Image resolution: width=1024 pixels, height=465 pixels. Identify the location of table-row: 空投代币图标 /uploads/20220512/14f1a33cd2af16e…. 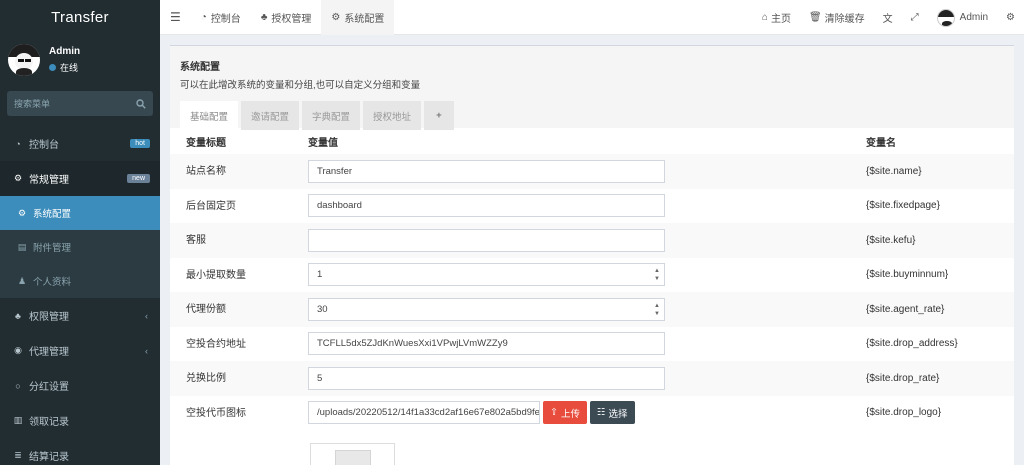
(592, 413).